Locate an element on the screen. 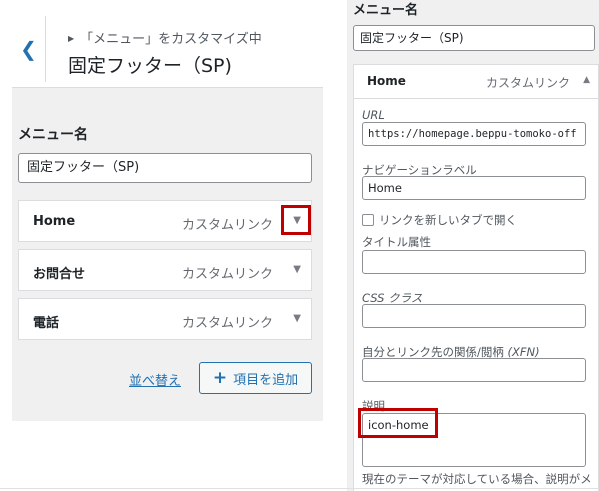  open-new-tab-option: リンクを新しいタブで開く is located at coordinates (439, 220).